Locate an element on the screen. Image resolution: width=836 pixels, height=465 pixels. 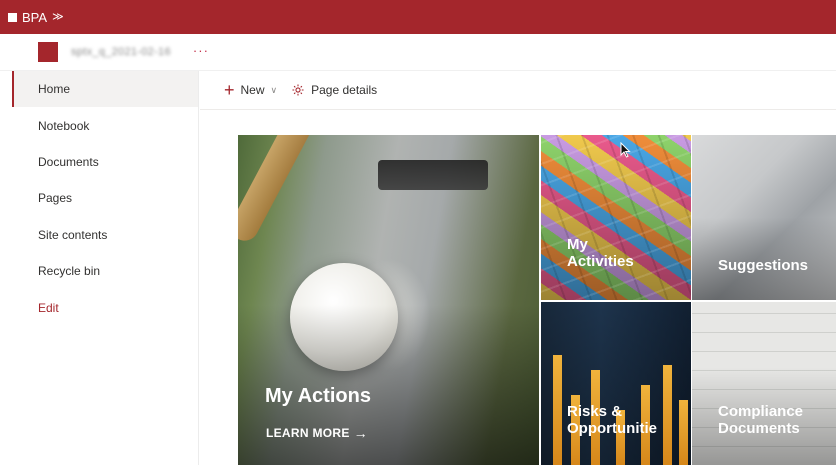
suite-bar: BPA ≫ is located at coordinates (418, 17).